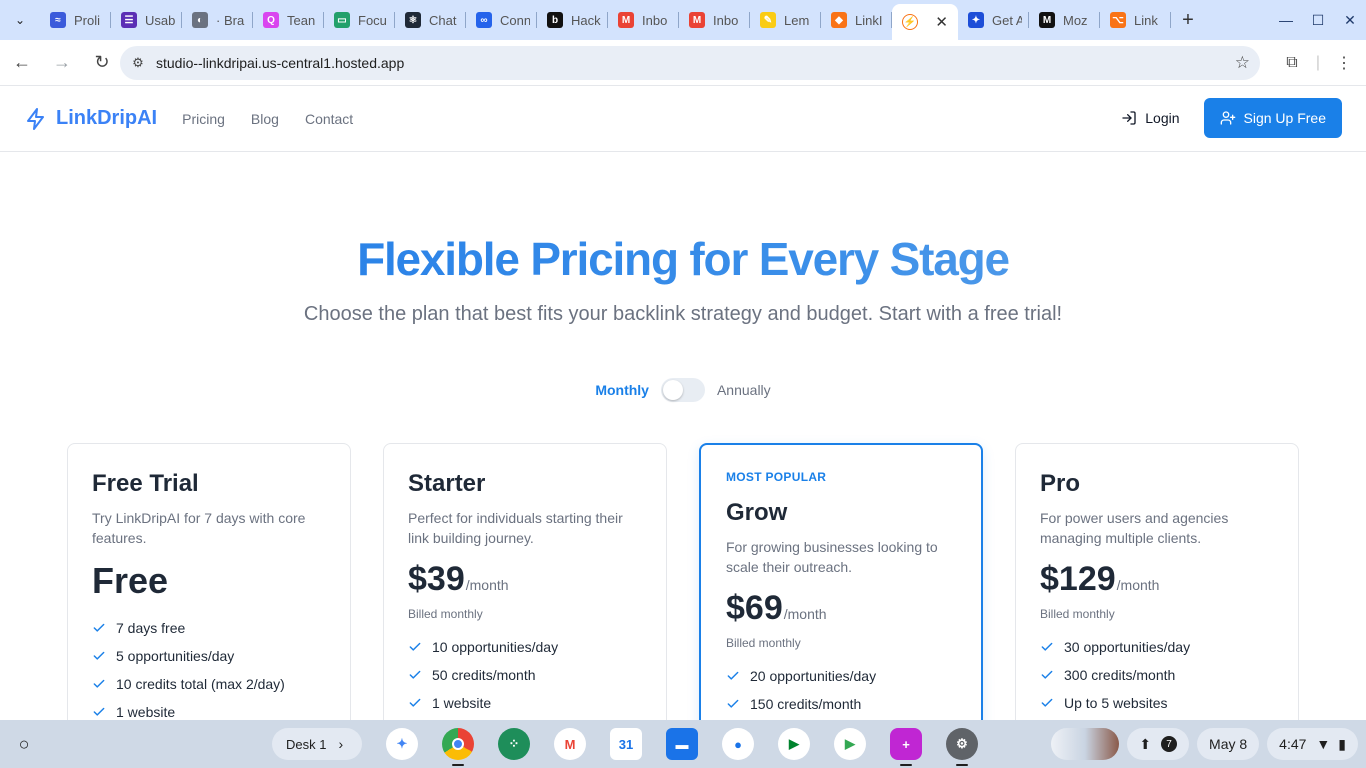  Describe the element at coordinates (1293, 744) in the screenshot. I see `time-text: 4:47` at that location.